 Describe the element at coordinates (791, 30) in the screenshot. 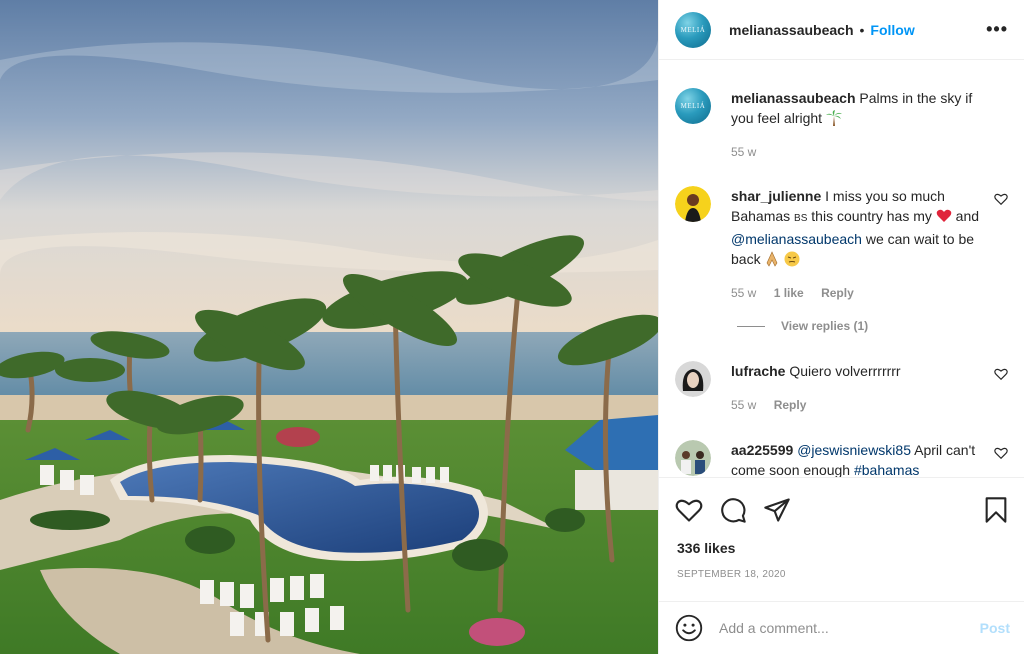

I see `post-username: melianassaubeach` at that location.